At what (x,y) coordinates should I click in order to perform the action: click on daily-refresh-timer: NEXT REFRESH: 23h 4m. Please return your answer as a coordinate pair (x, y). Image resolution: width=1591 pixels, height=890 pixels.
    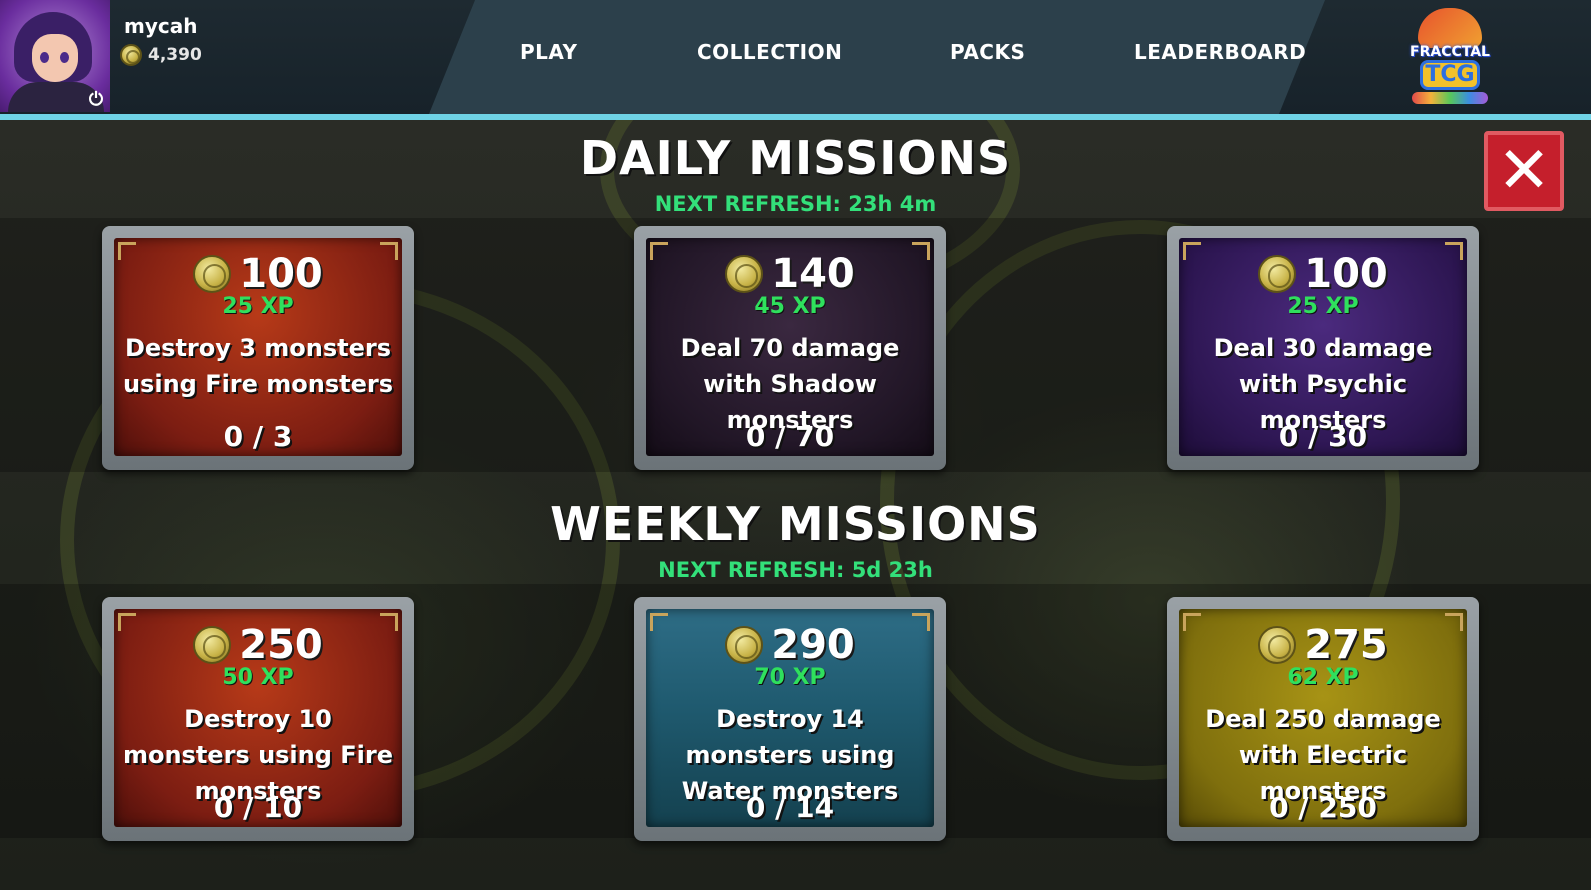
    Looking at the image, I should click on (795, 204).